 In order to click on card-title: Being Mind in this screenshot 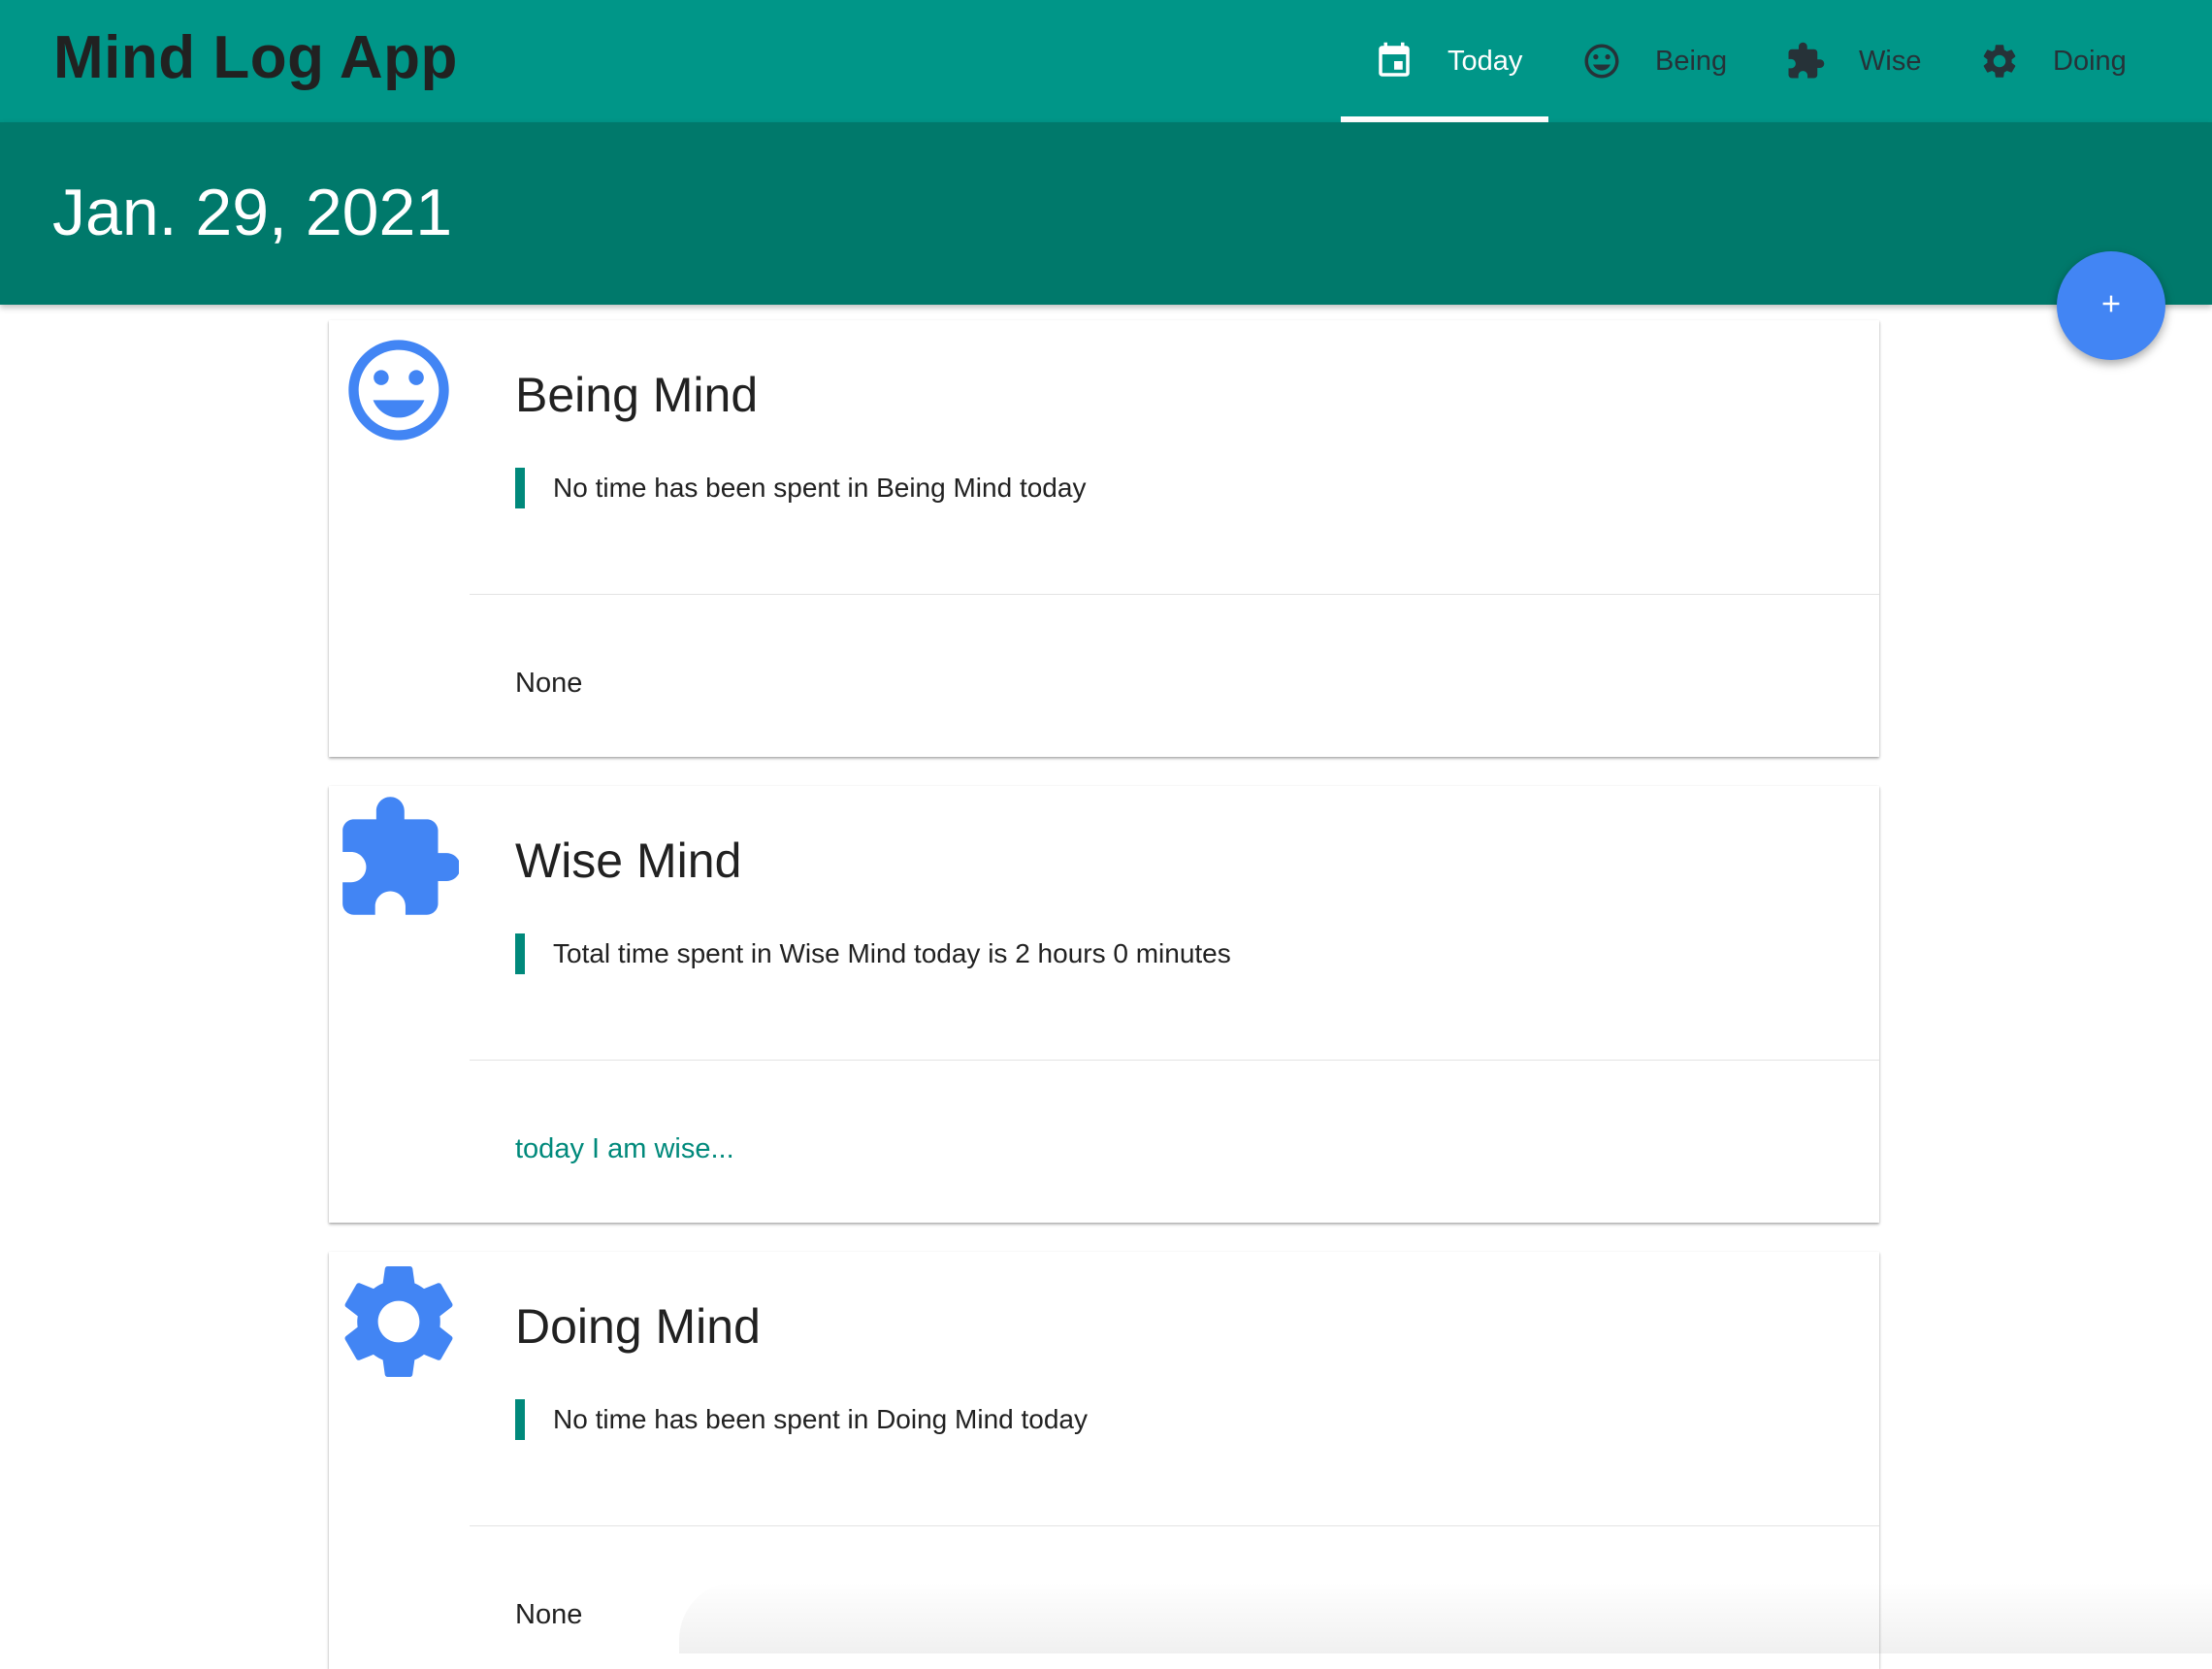, I will do `click(637, 395)`.